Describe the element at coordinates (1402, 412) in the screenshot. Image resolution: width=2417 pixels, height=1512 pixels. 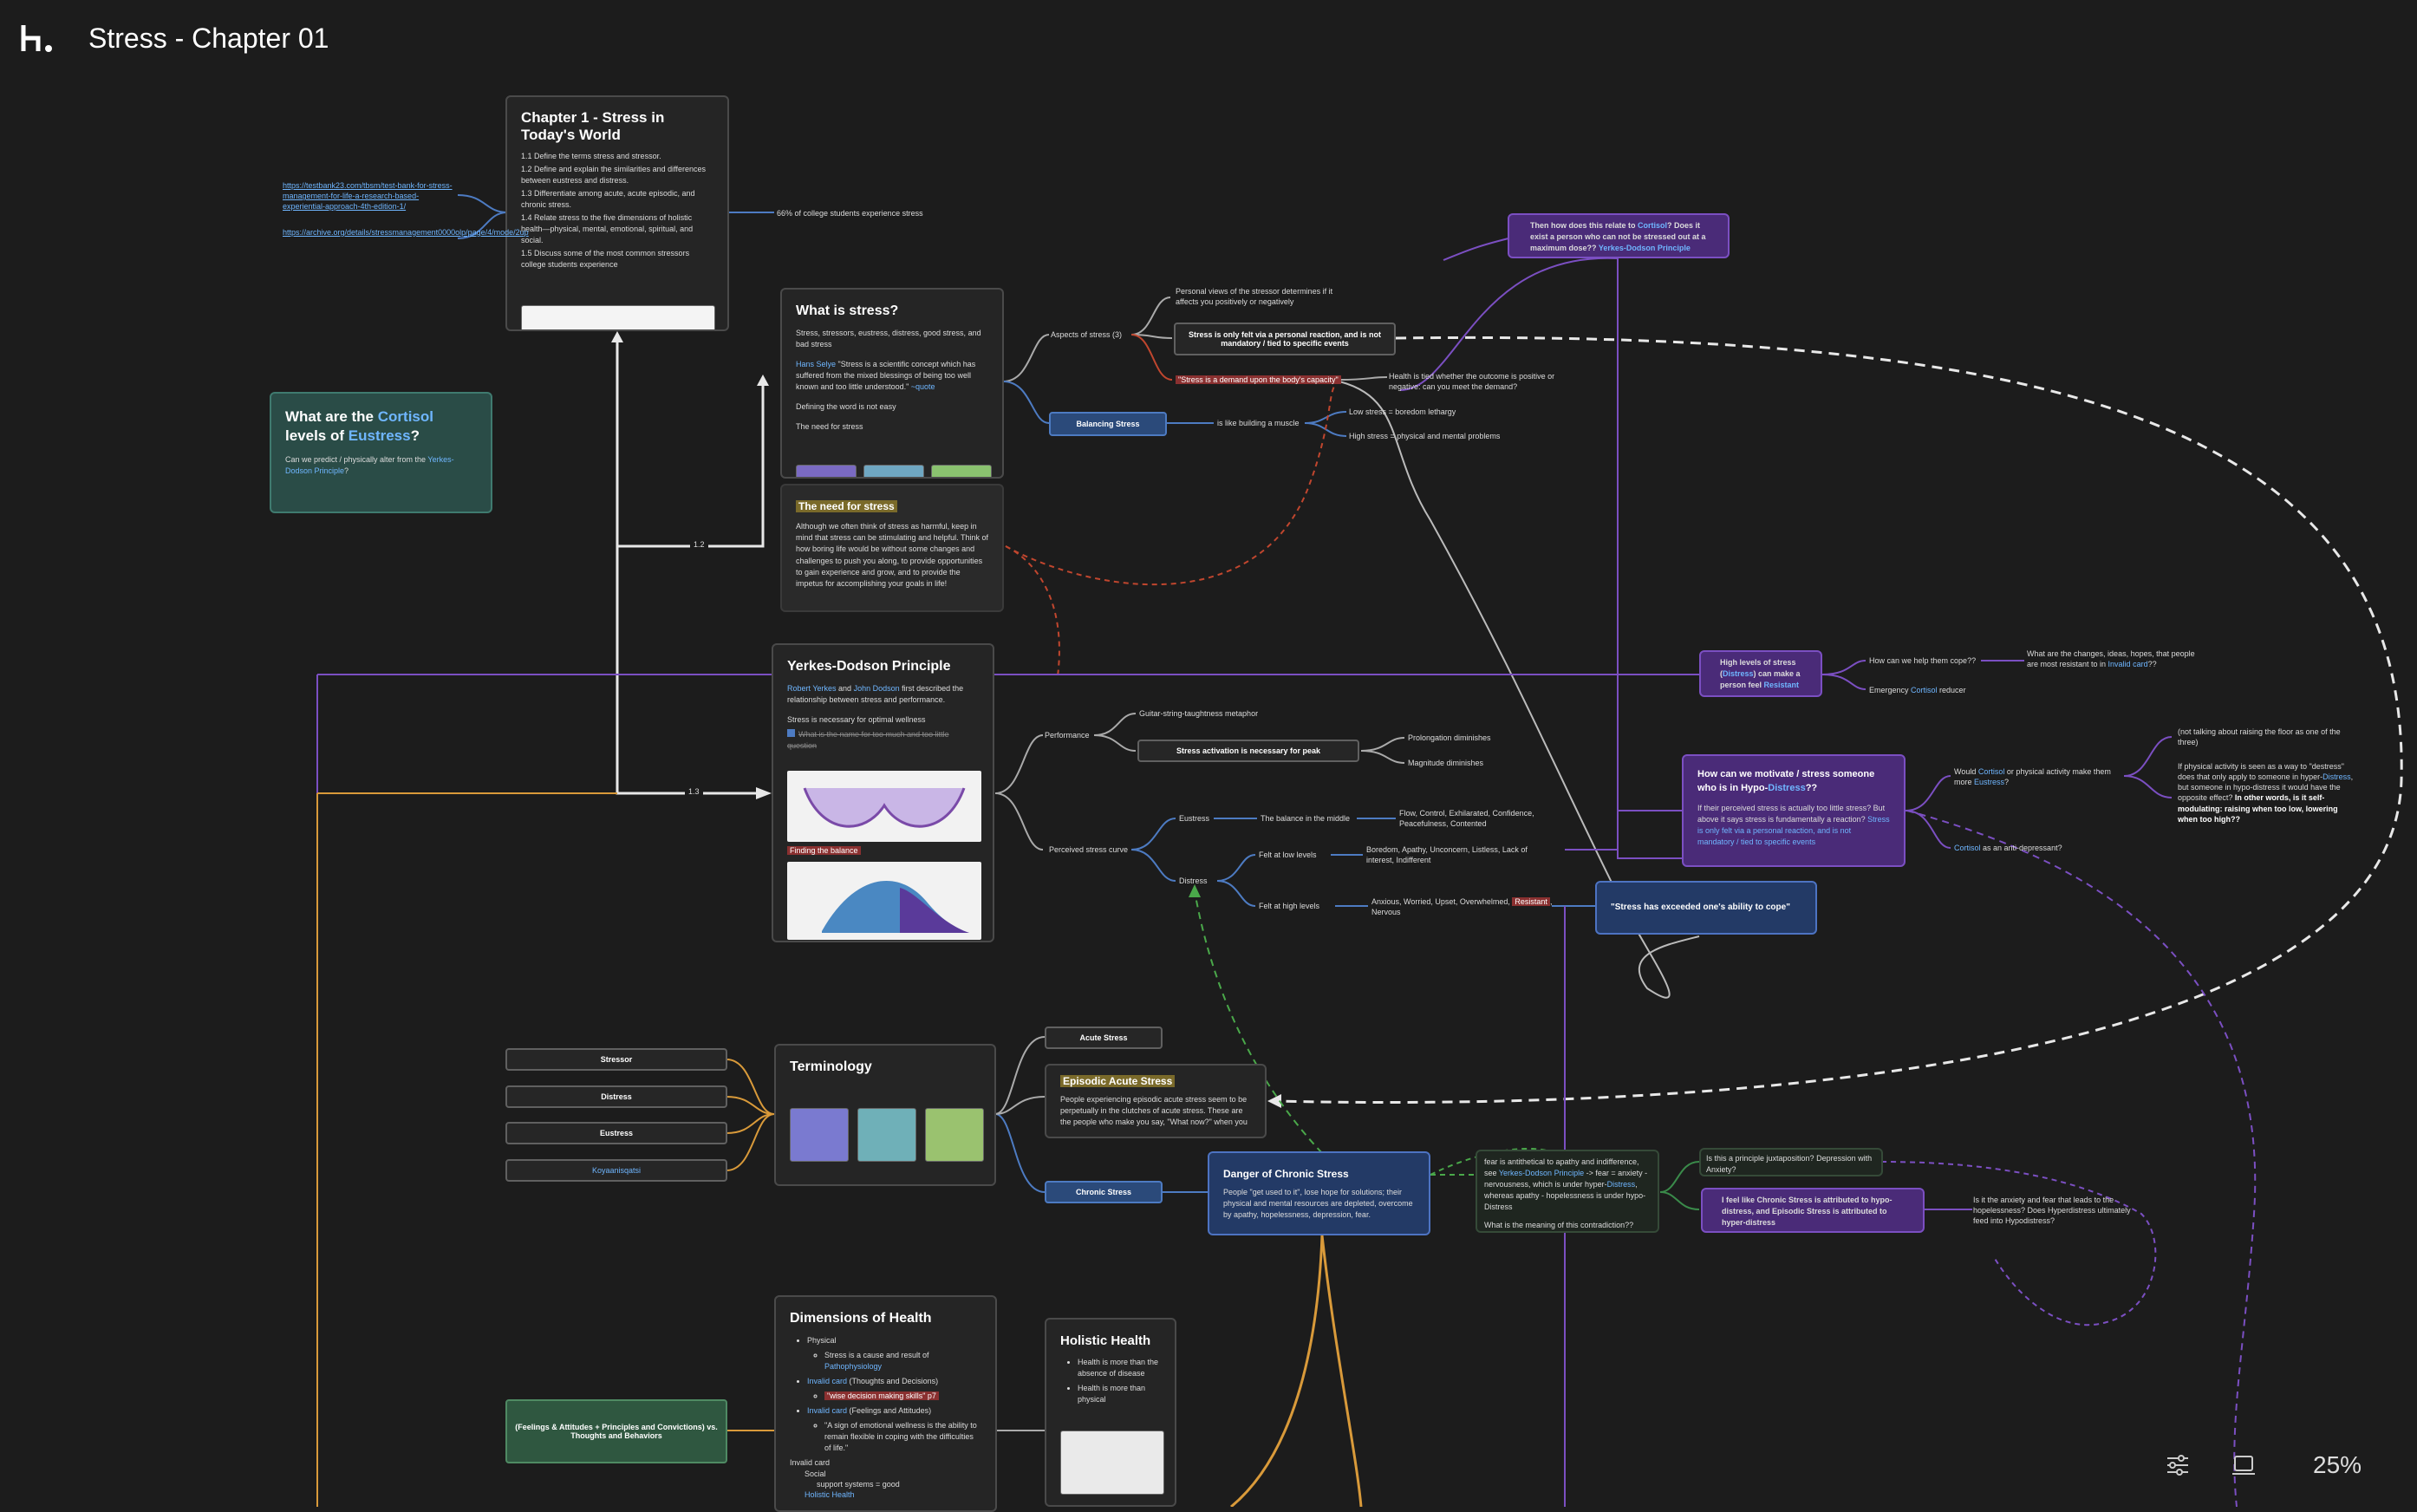
I see `low-stress-node: Low stress = boredom lethargy` at that location.